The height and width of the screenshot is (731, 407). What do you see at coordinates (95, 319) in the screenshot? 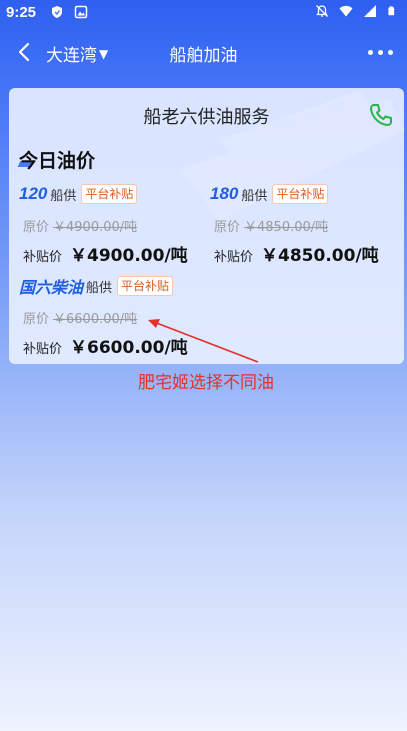
I see `original-price-value: ￥6600.00/吨` at bounding box center [95, 319].